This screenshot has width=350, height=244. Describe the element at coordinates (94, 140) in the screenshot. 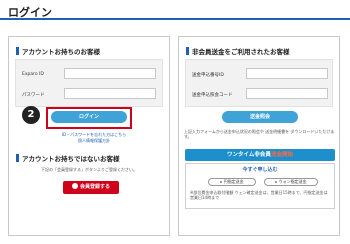

I see `privacy-policy-link: 個人情報保護方針` at that location.